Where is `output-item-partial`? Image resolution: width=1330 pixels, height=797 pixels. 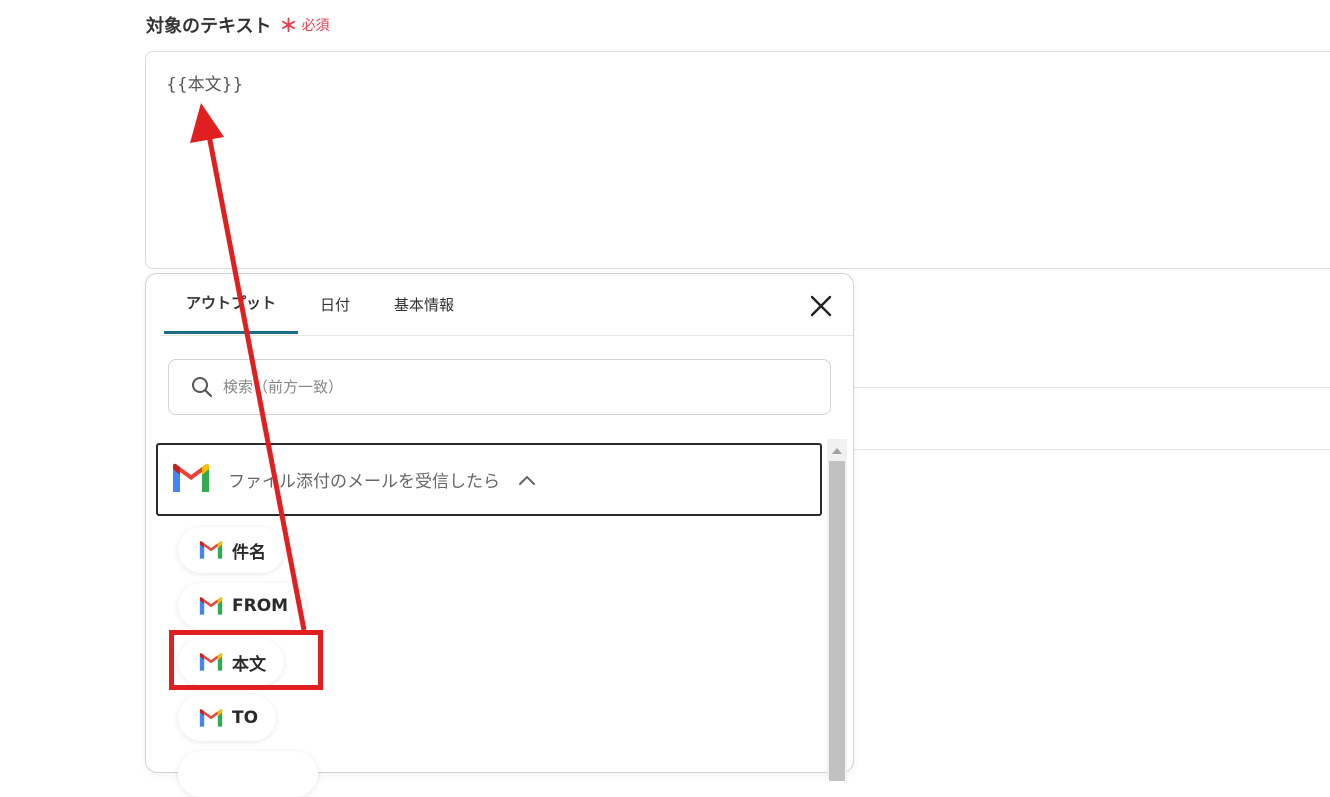 output-item-partial is located at coordinates (248, 774).